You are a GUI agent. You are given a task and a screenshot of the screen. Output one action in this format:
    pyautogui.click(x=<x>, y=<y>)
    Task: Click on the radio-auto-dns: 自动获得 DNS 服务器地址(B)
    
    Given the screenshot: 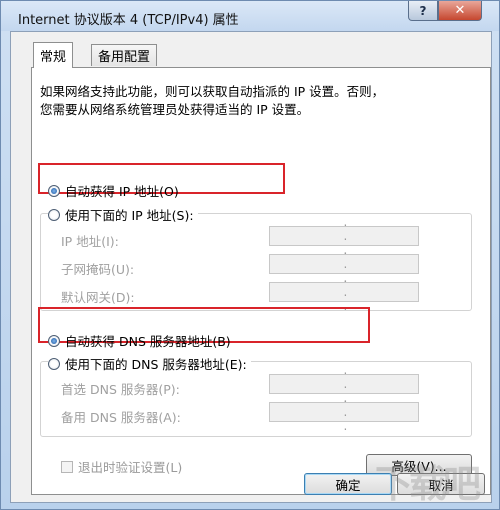 What is the action you would take?
    pyautogui.click(x=139, y=340)
    